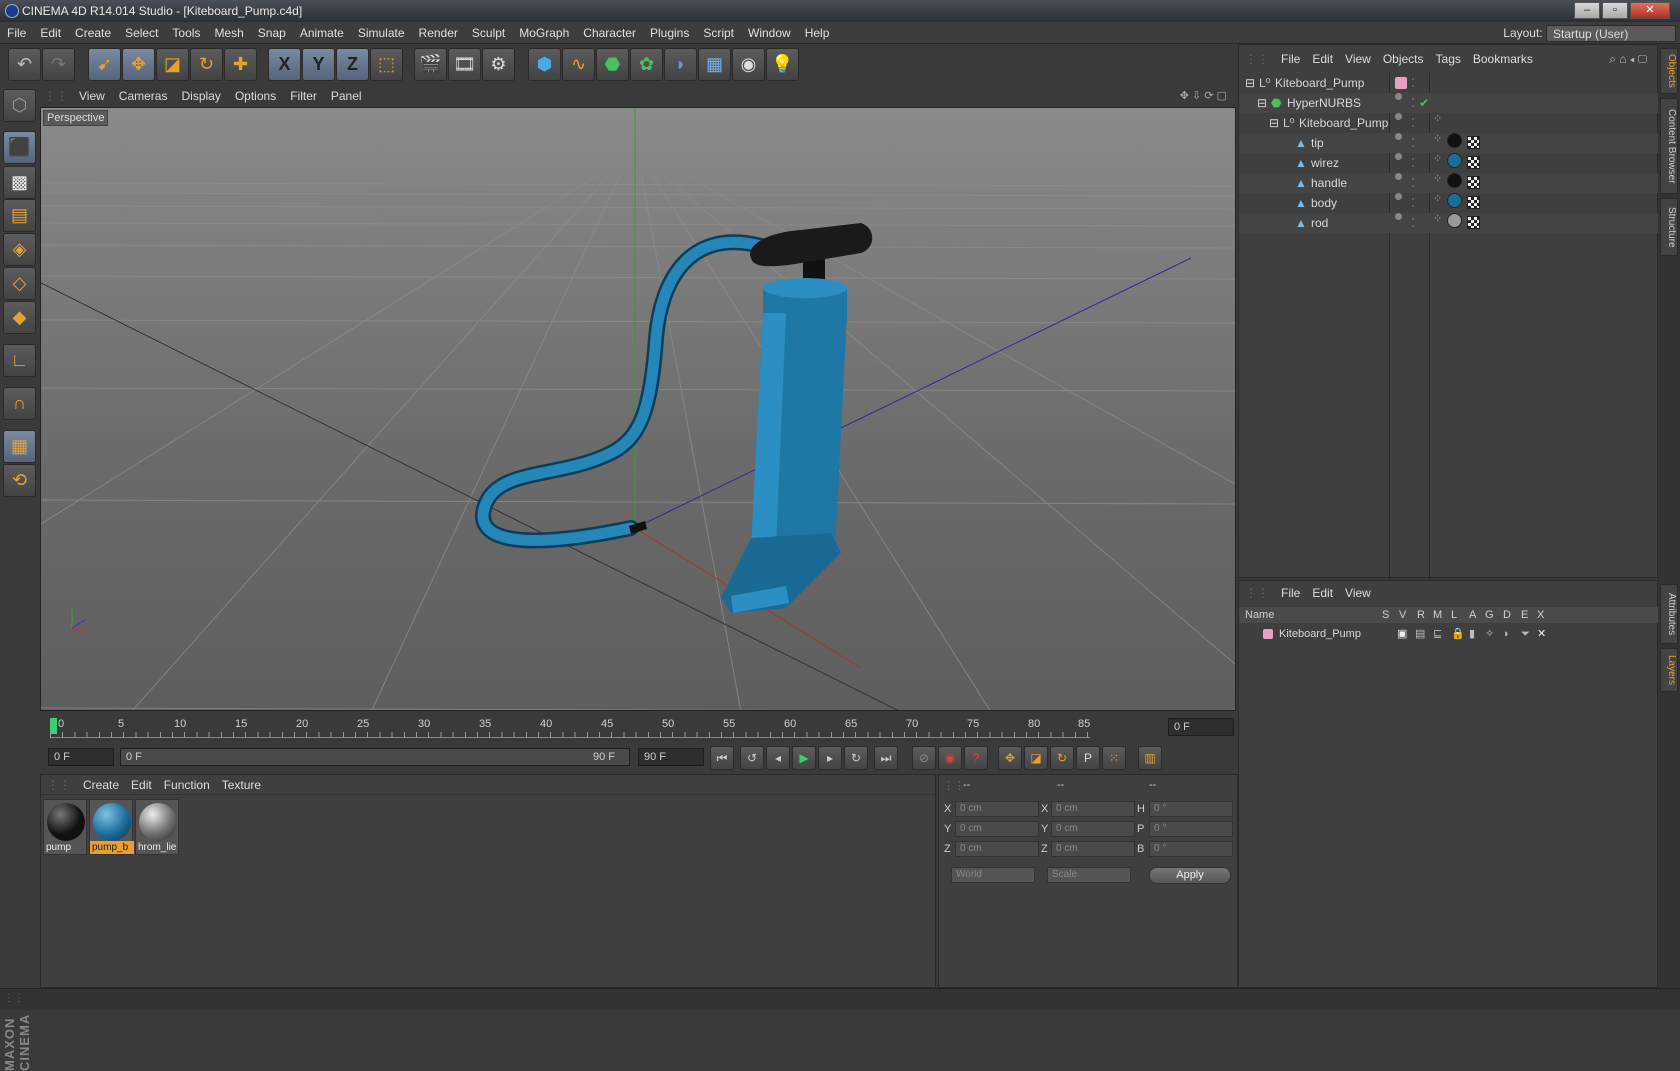  What do you see at coordinates (1150, 758) in the screenshot?
I see `timeline-window-icon: ▥` at bounding box center [1150, 758].